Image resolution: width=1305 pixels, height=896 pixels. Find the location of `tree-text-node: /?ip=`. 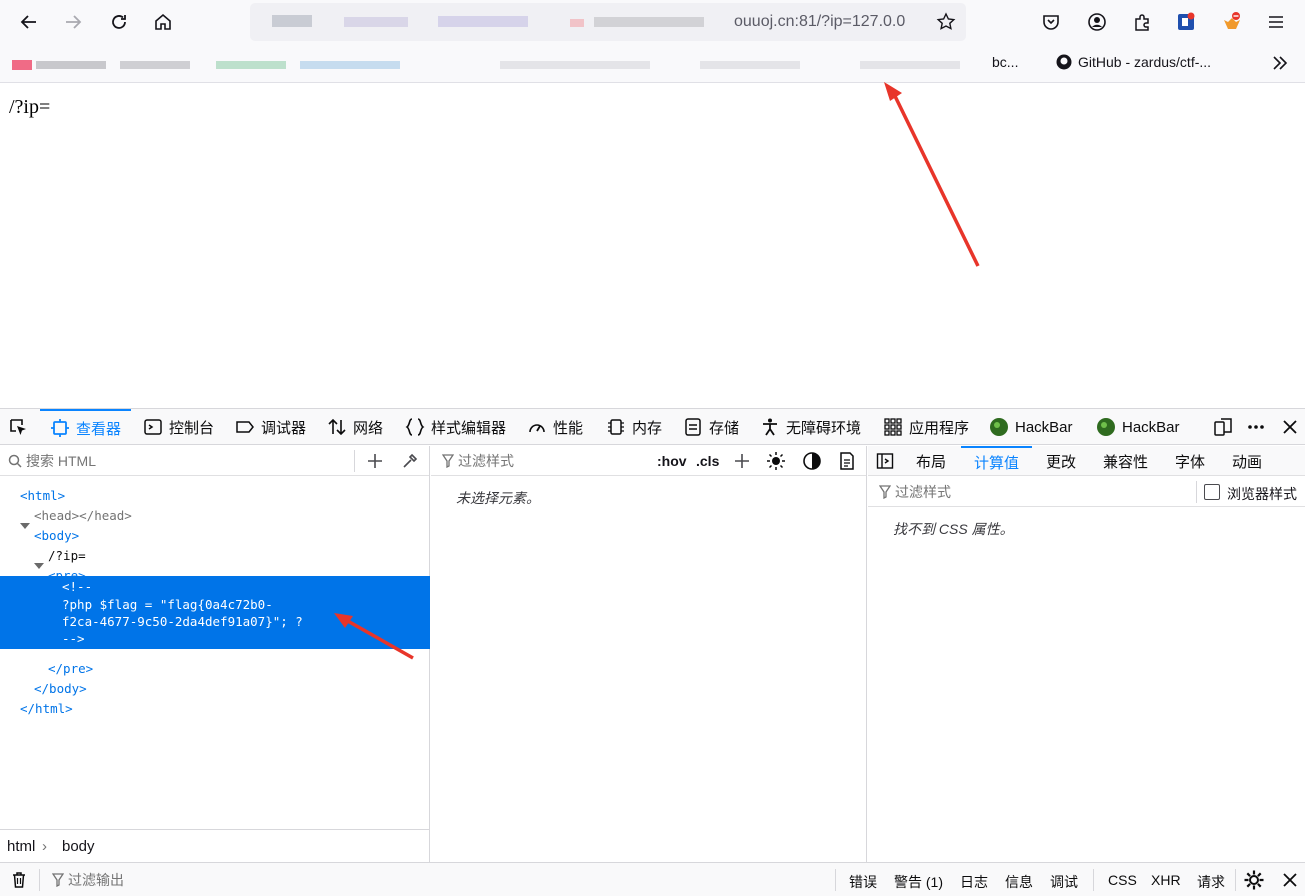

tree-text-node: /?ip= is located at coordinates (67, 556).